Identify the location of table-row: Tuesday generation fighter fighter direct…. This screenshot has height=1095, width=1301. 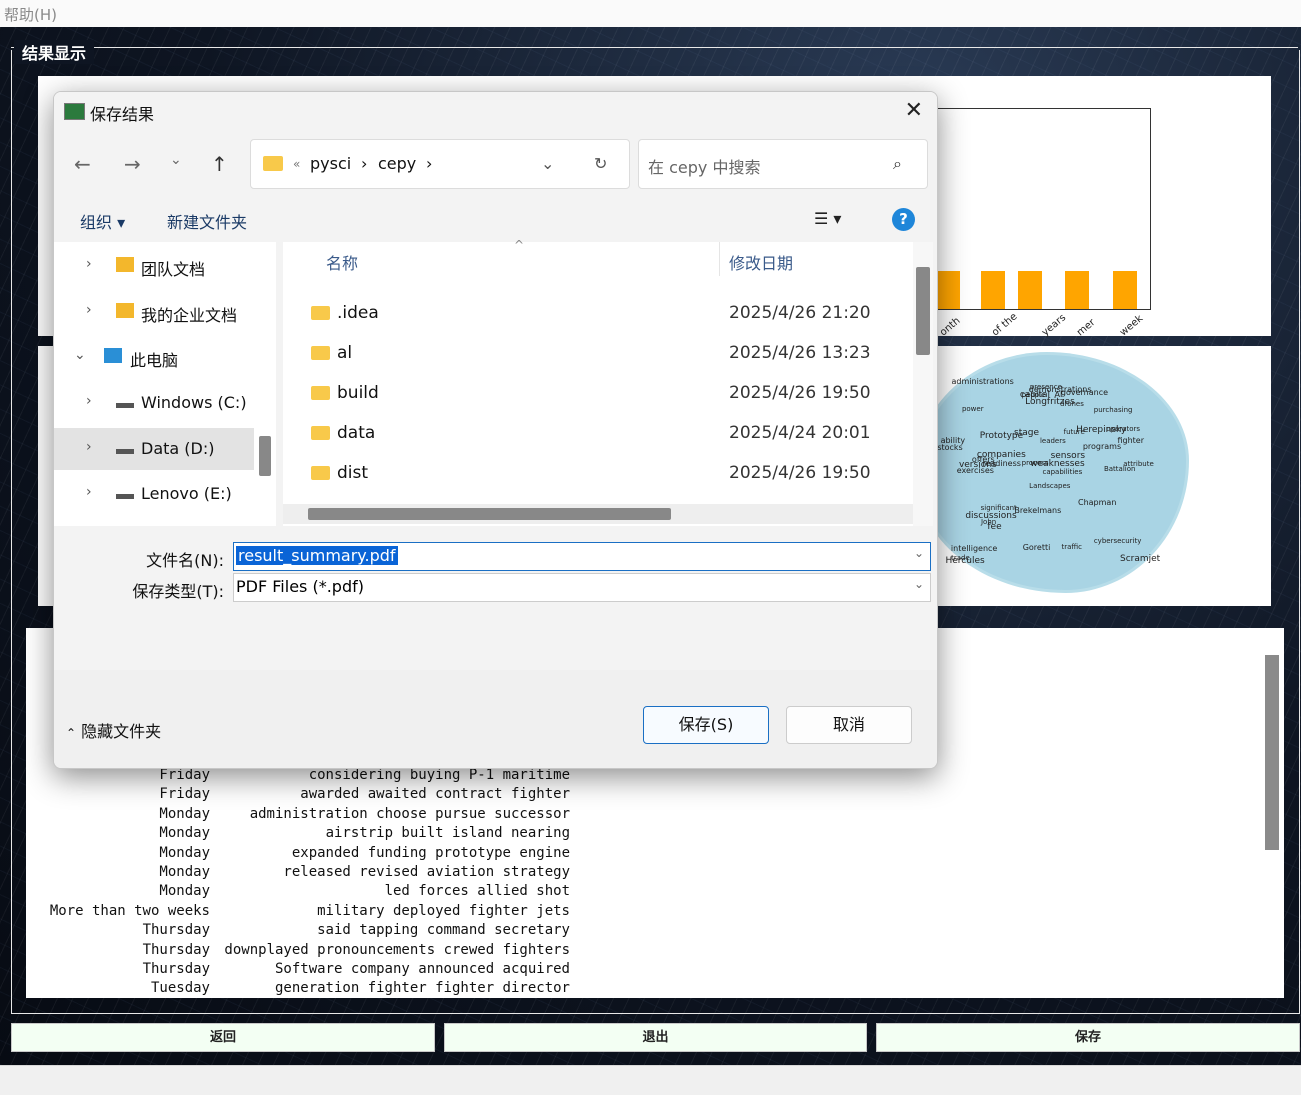
(305, 989).